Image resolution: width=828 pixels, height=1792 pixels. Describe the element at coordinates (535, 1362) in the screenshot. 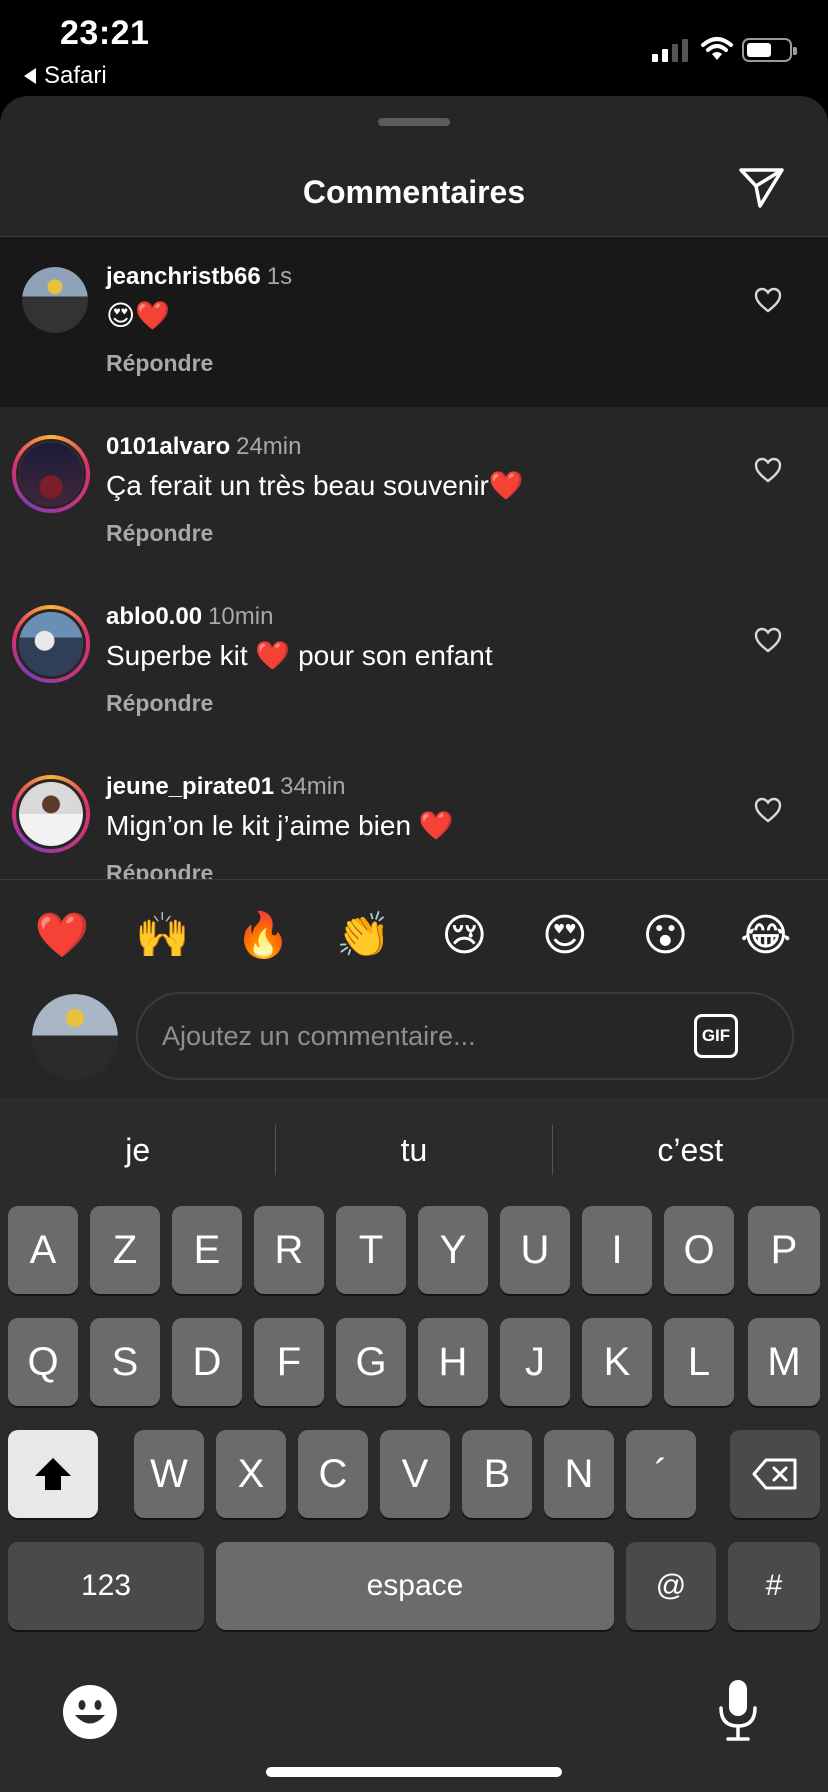

I see `key-j: J` at that location.